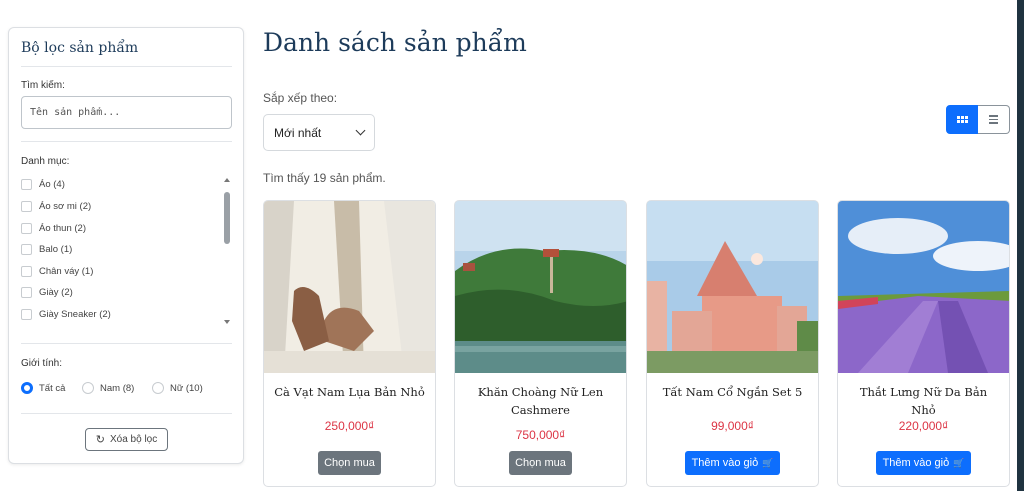 The height and width of the screenshot is (491, 1024). I want to click on product-name: Cà Vạt Nam Lụa Bản Nhỏ, so click(349, 392).